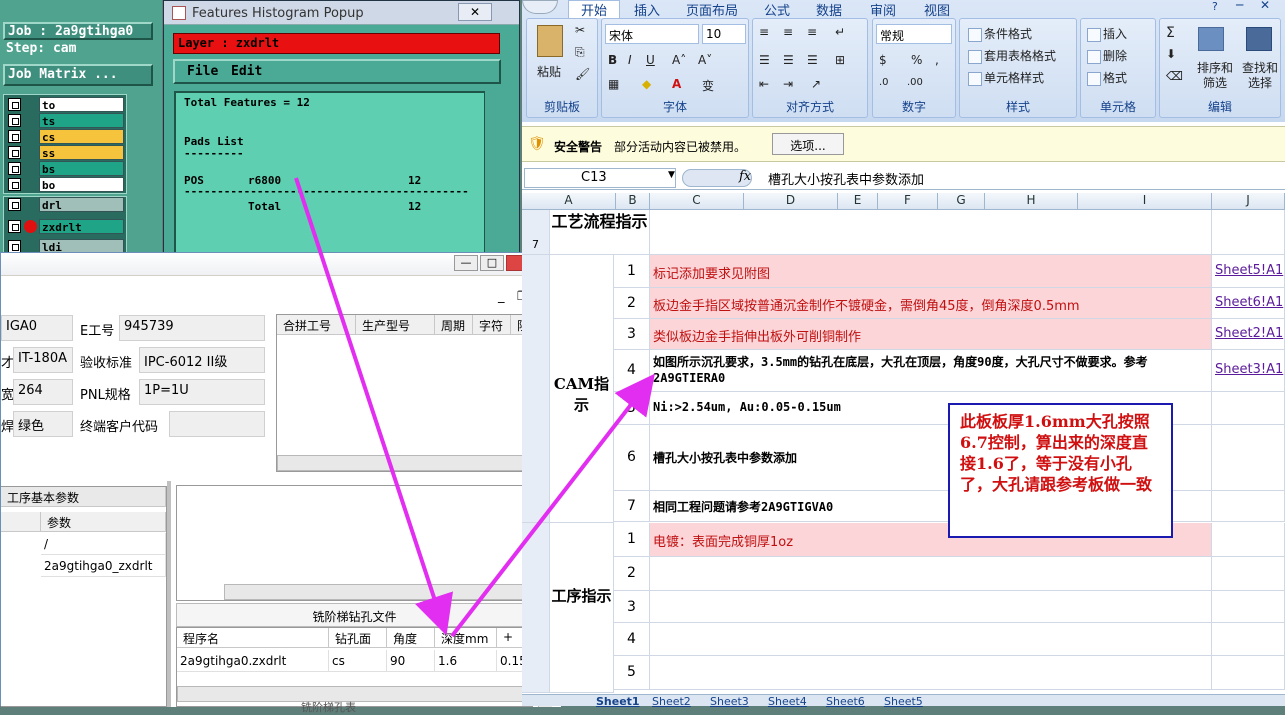 The height and width of the screenshot is (715, 1285). I want to click on delete-cells-button: 删除, so click(1107, 55).